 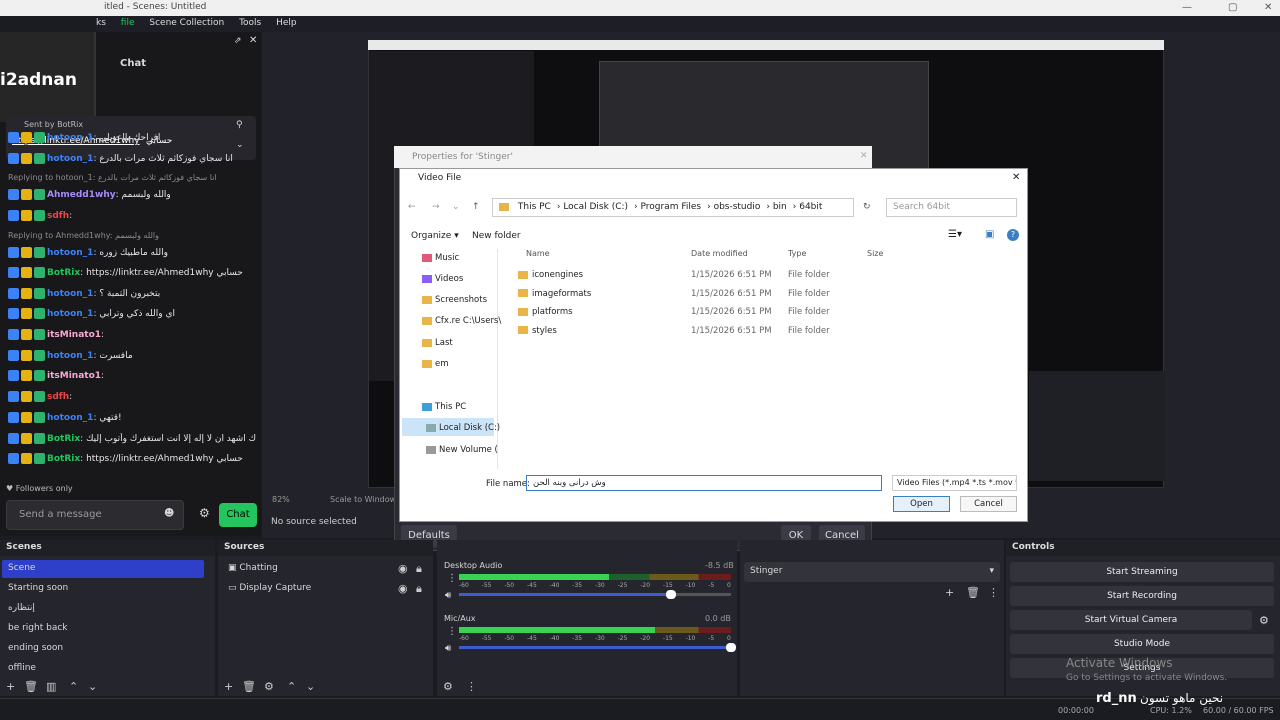 I want to click on start-recording-button: Start Recording, so click(x=1142, y=596).